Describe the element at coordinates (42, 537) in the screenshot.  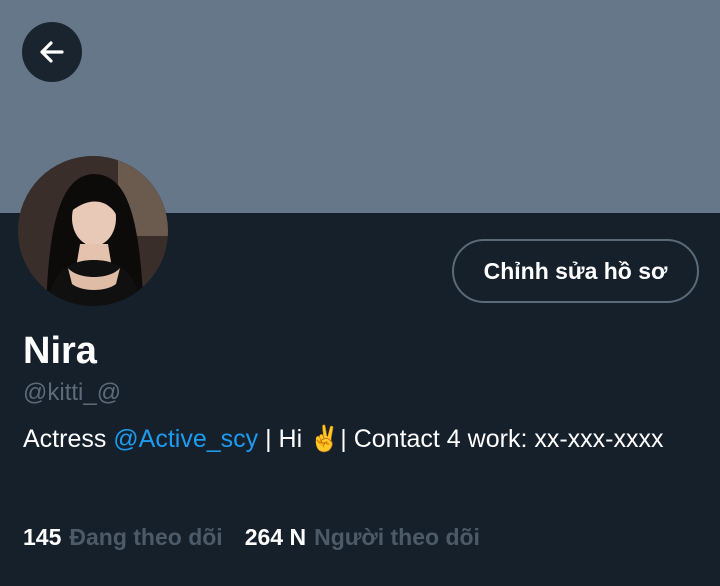
I see `following-count: 145` at that location.